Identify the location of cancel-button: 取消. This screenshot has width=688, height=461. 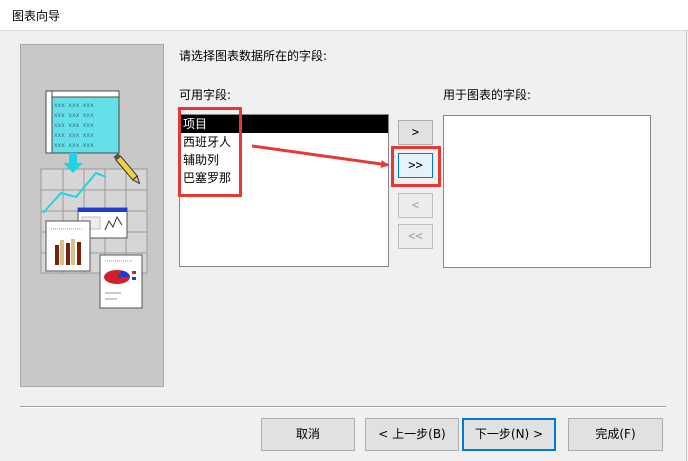
(308, 434).